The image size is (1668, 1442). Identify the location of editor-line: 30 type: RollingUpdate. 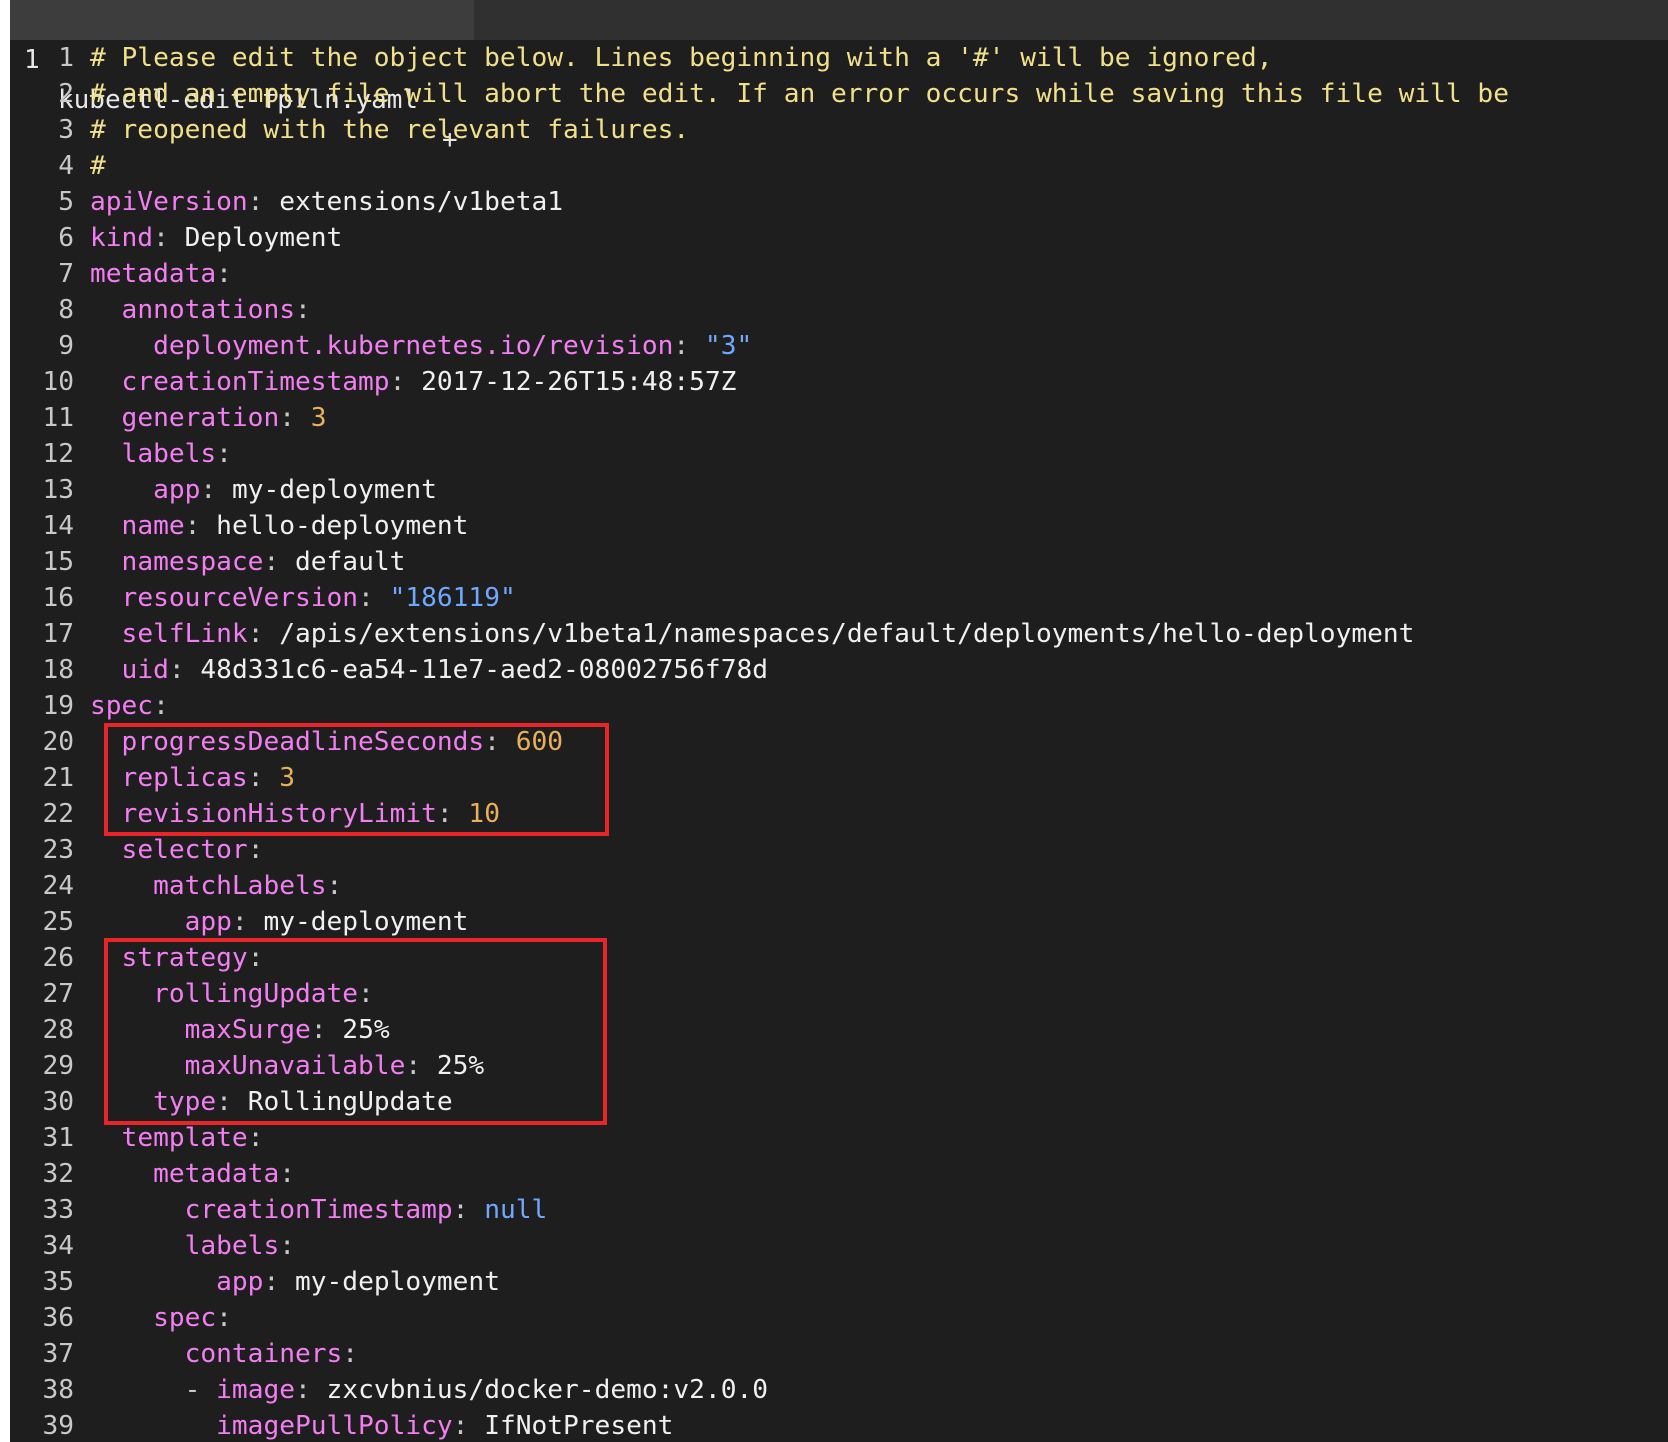
(839, 1102).